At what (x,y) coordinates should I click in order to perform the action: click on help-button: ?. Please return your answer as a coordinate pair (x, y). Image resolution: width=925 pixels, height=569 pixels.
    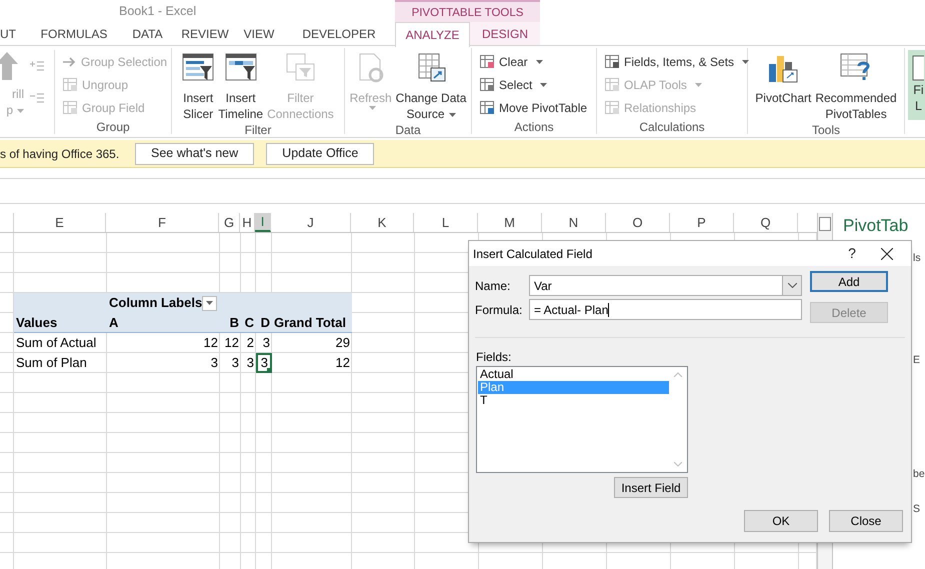
    Looking at the image, I should click on (852, 253).